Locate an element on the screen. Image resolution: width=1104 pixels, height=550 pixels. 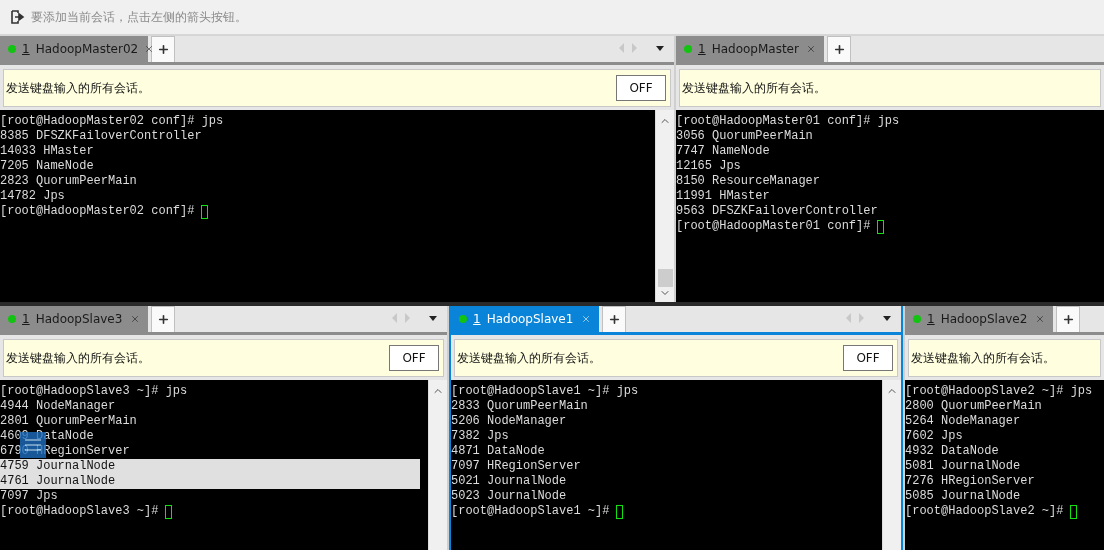
terminal-prompt: [root@HadoopSlave3 ~]# is located at coordinates (79, 511).